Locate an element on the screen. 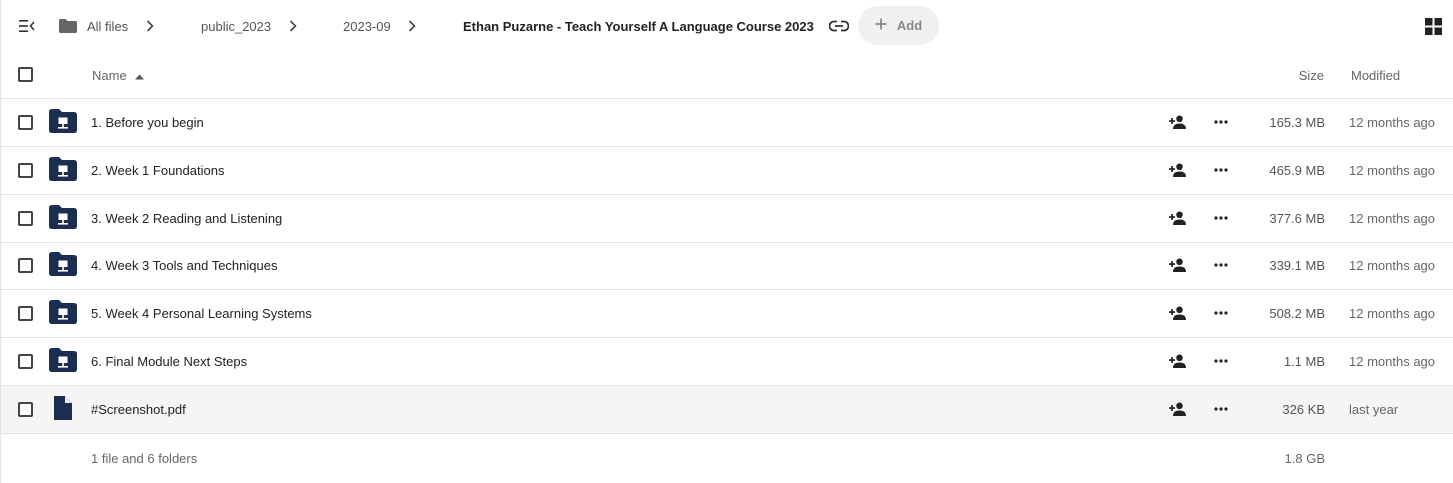 Image resolution: width=1453 pixels, height=483 pixels. column-header-size: Size is located at coordinates (1311, 75).